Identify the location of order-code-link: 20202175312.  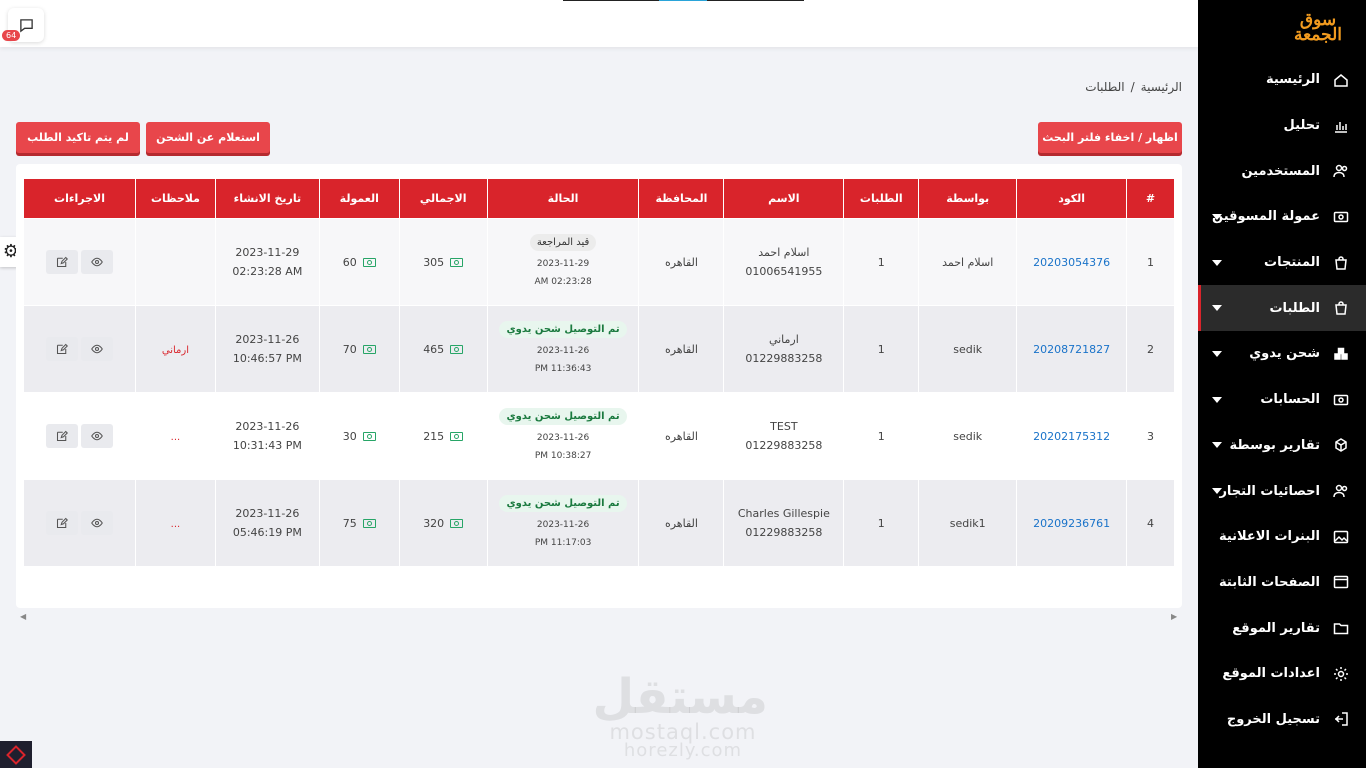
(1071, 436).